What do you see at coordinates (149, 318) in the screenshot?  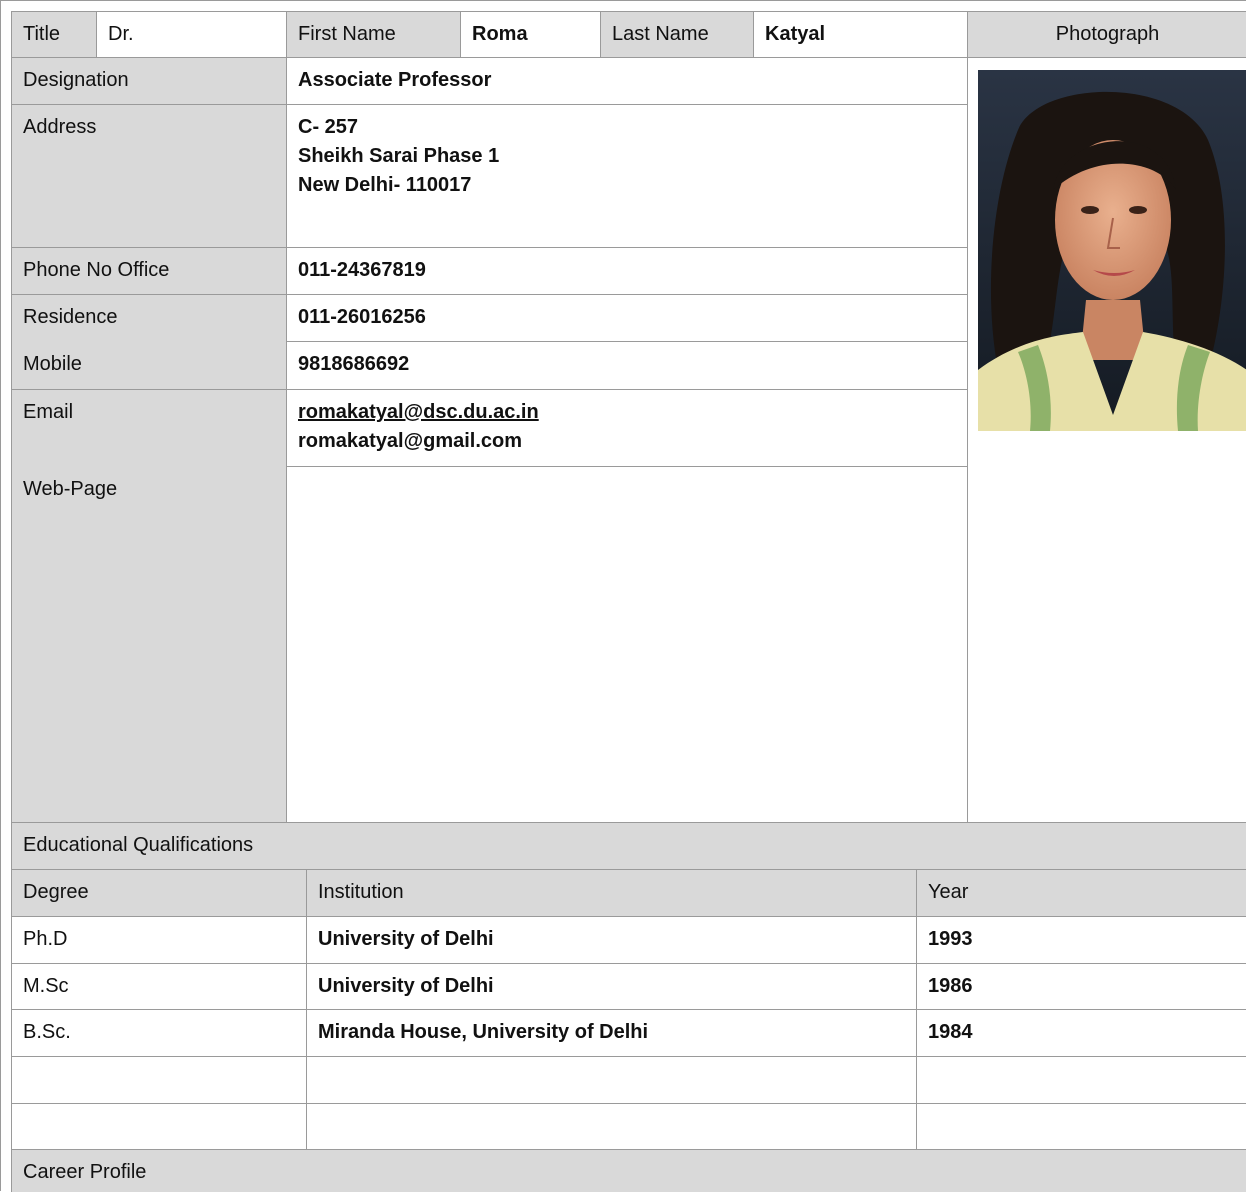 I see `residence-label: Residence` at bounding box center [149, 318].